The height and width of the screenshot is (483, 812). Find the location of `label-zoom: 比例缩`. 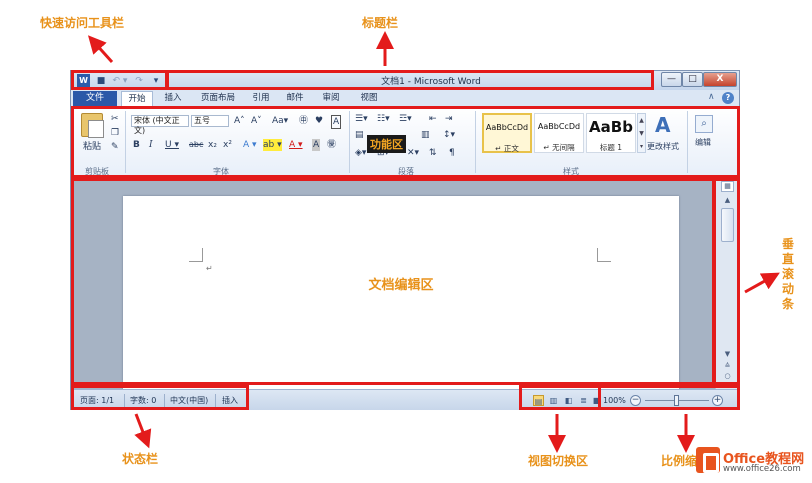

label-zoom: 比例缩 is located at coordinates (679, 461).